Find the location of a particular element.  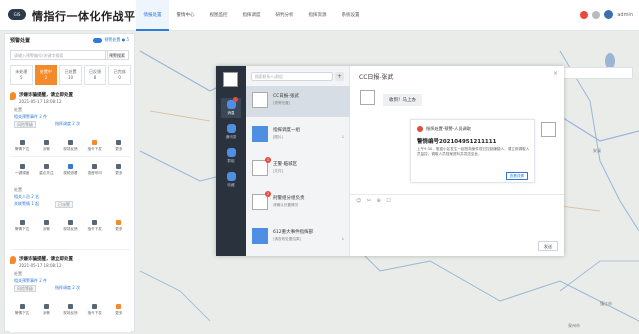

nav-item: 指挥资源 is located at coordinates (317, 15).